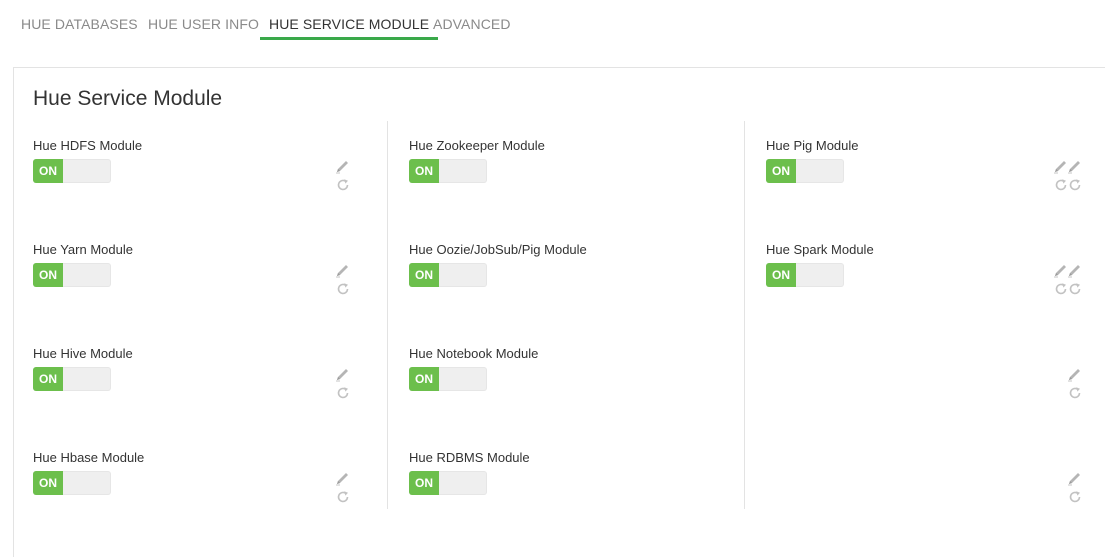 Image resolution: width=1105 pixels, height=557 pixels. What do you see at coordinates (88, 145) in the screenshot?
I see `module-label: Hue HDFS Module` at bounding box center [88, 145].